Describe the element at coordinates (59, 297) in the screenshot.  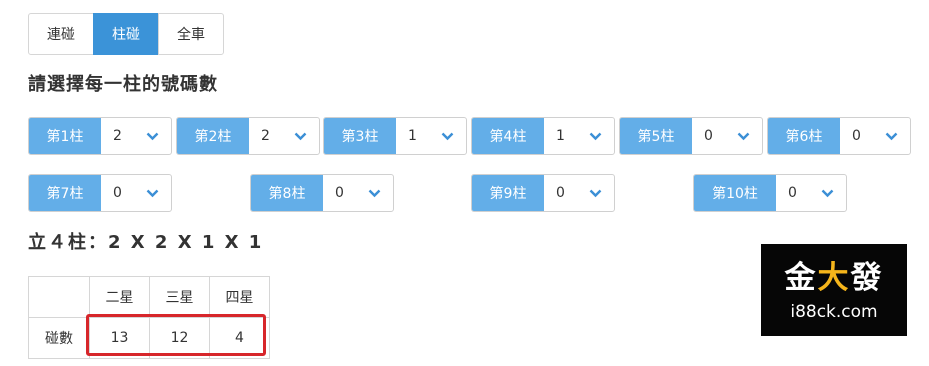
I see `table-header-cell` at that location.